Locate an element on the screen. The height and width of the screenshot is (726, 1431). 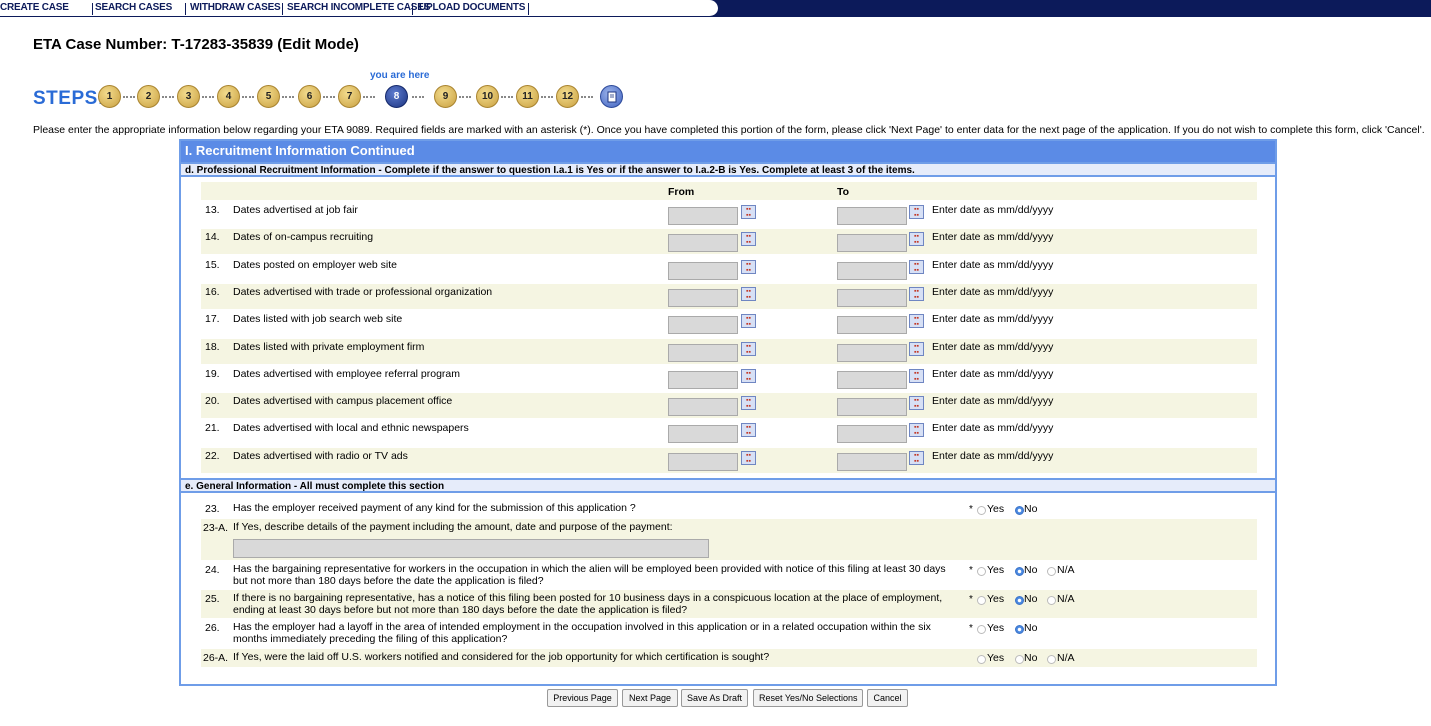
q24-no-label: No is located at coordinates (1031, 570).